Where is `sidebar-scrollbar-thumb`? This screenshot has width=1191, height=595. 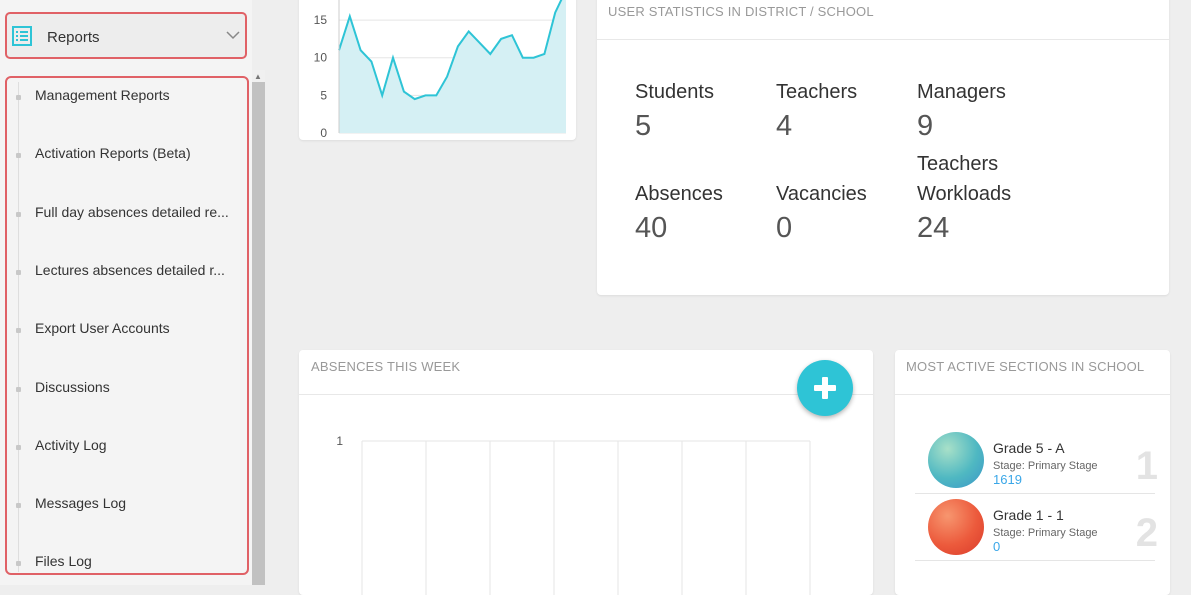
sidebar-scrollbar-thumb is located at coordinates (258, 333).